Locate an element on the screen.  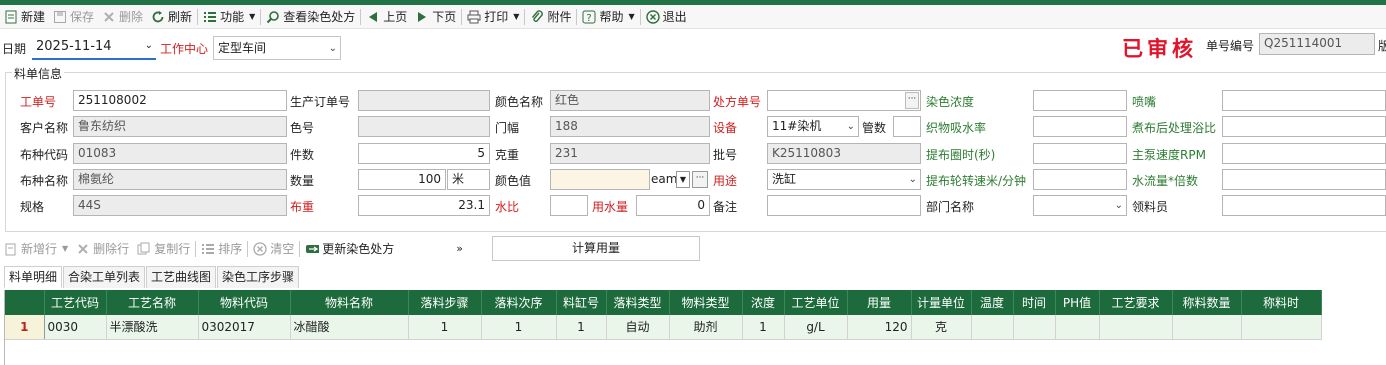
table-cell: 0030 is located at coordinates (75, 327).